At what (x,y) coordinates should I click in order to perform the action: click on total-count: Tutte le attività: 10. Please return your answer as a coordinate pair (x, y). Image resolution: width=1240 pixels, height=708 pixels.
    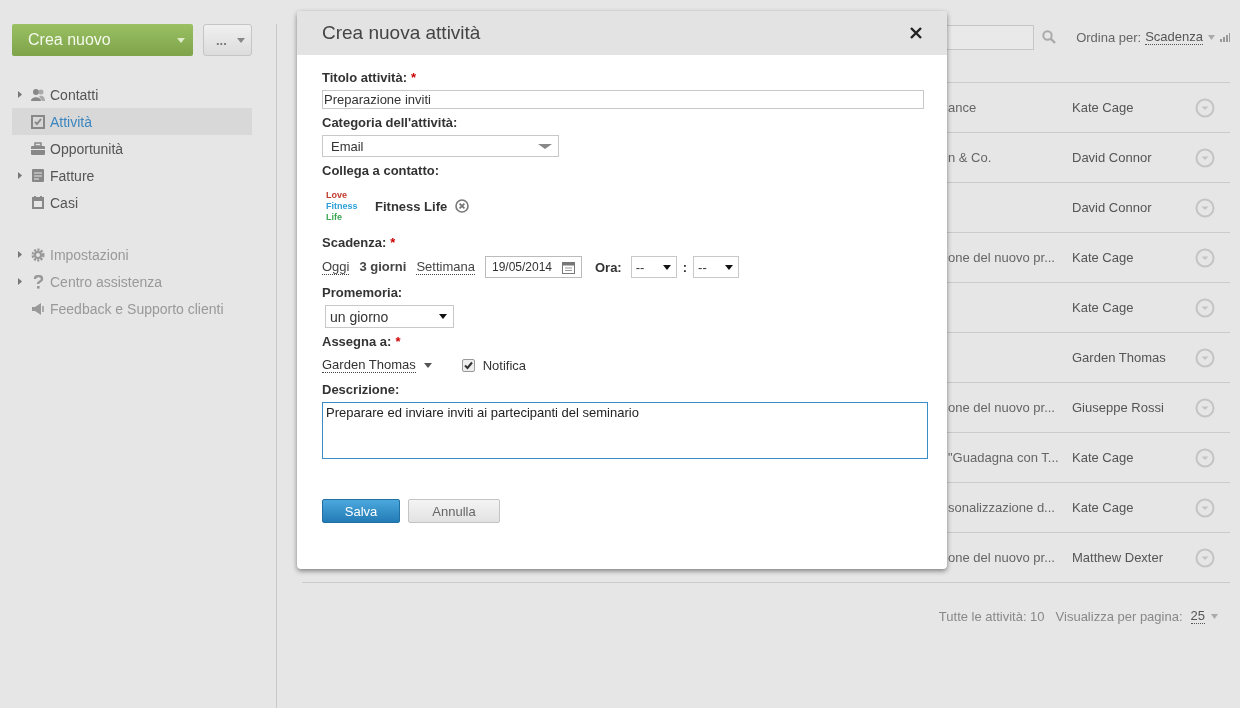
    Looking at the image, I should click on (991, 616).